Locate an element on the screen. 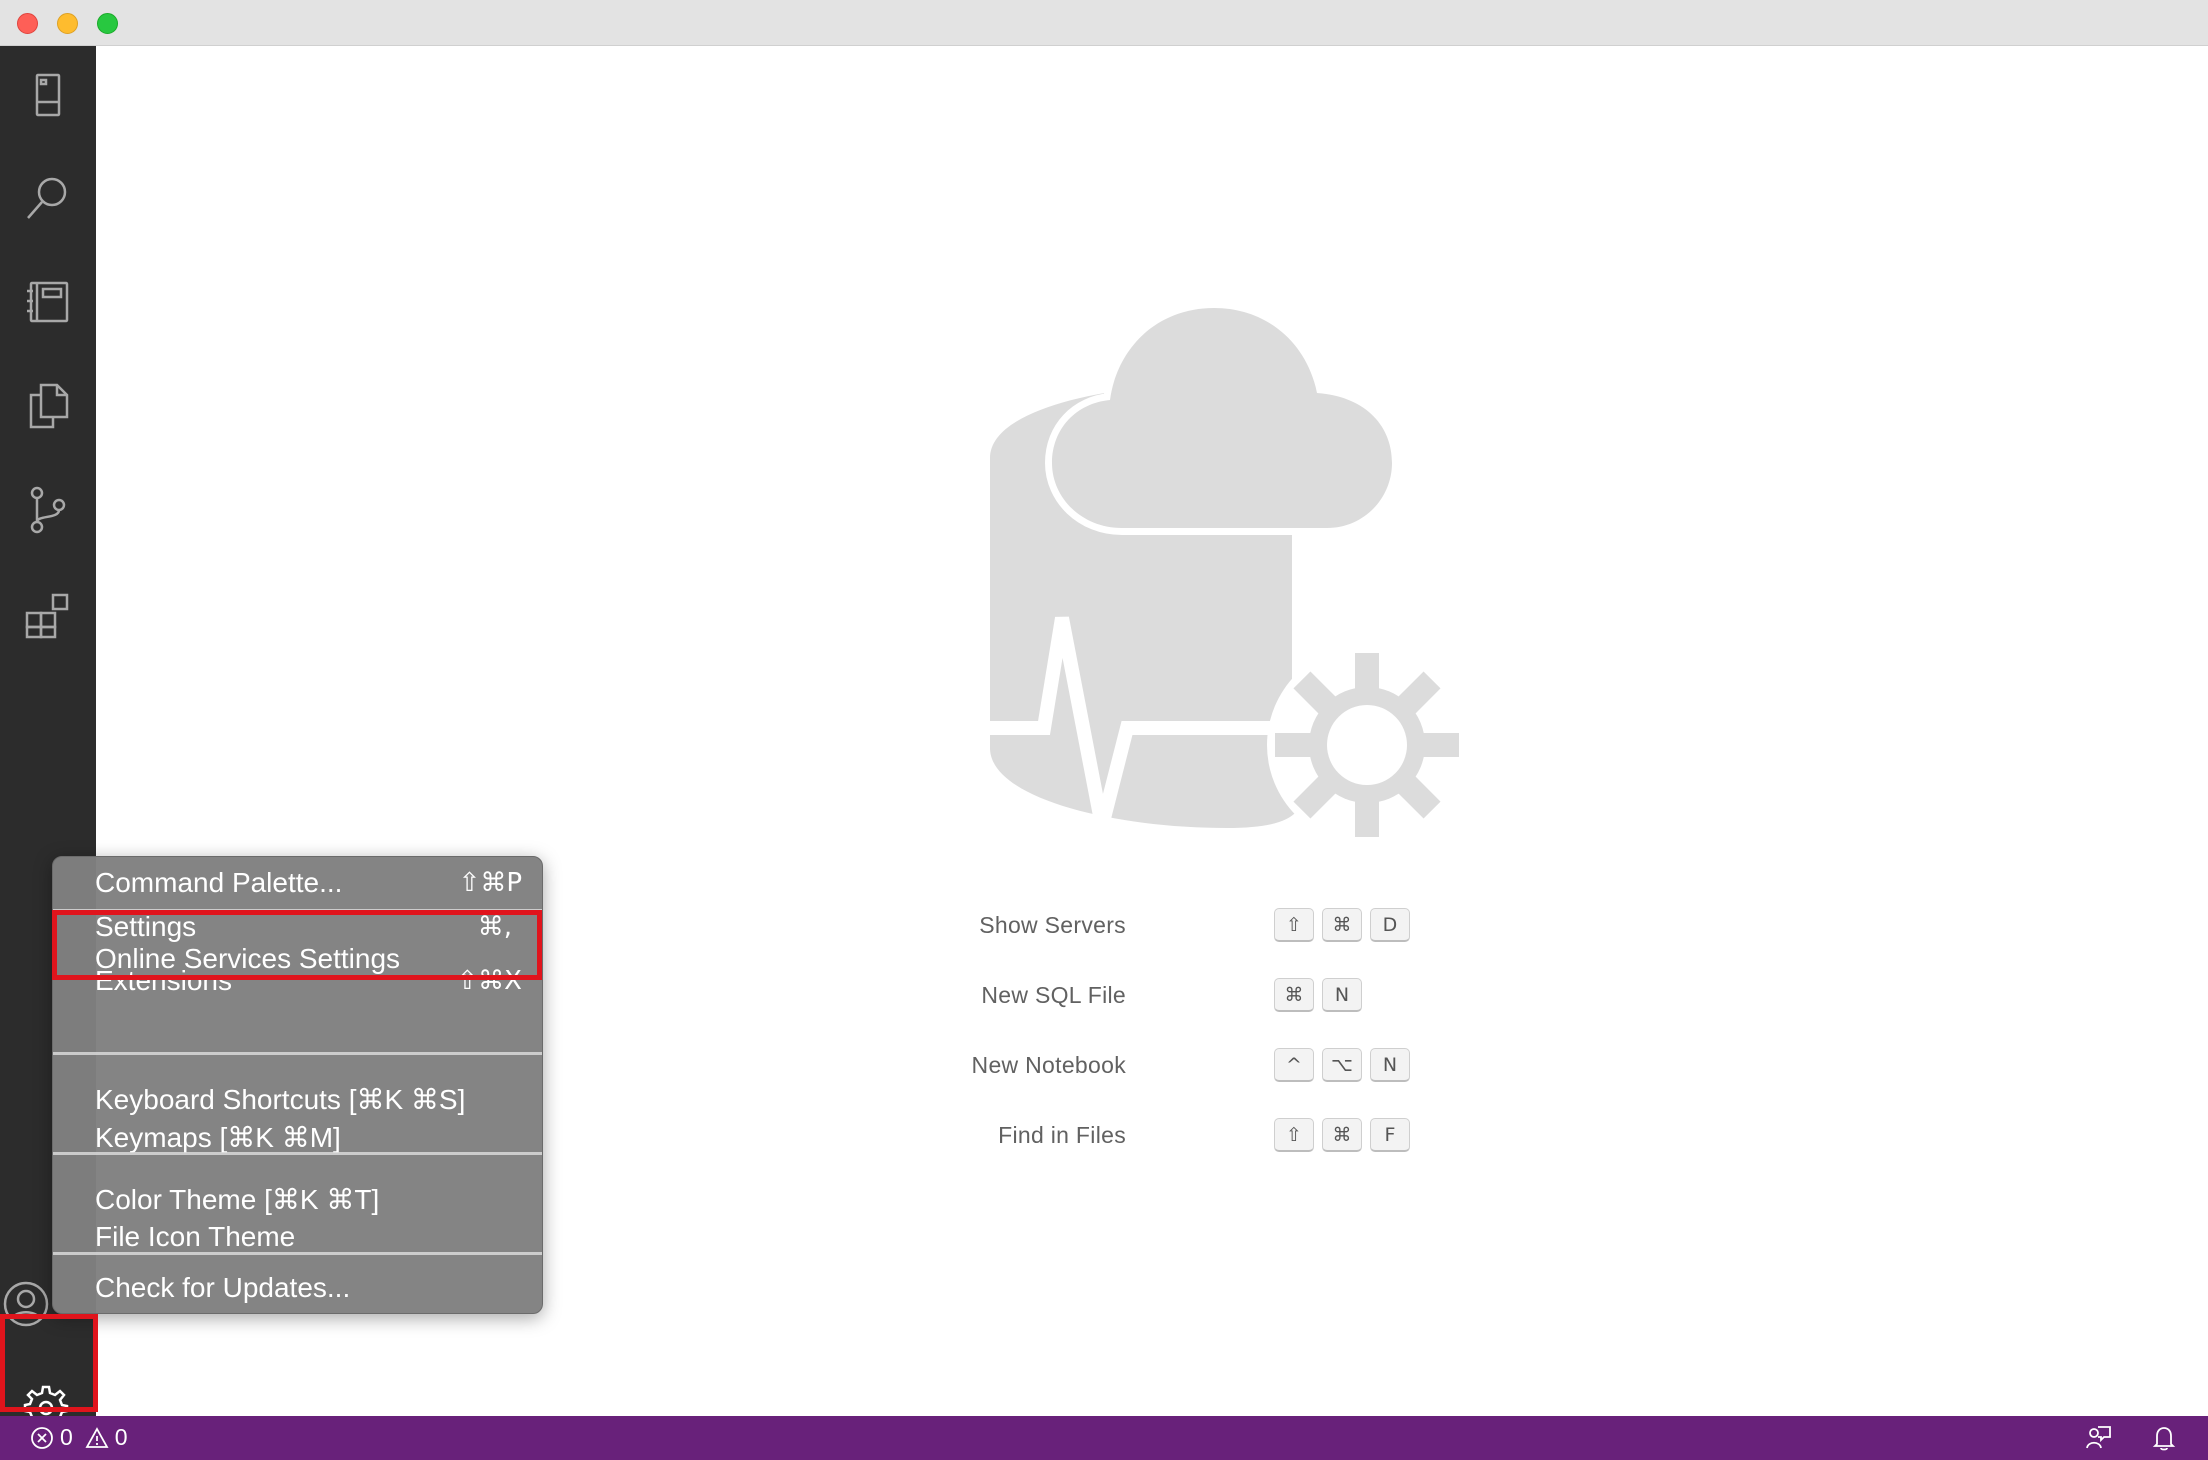  search-icon is located at coordinates (47, 198).